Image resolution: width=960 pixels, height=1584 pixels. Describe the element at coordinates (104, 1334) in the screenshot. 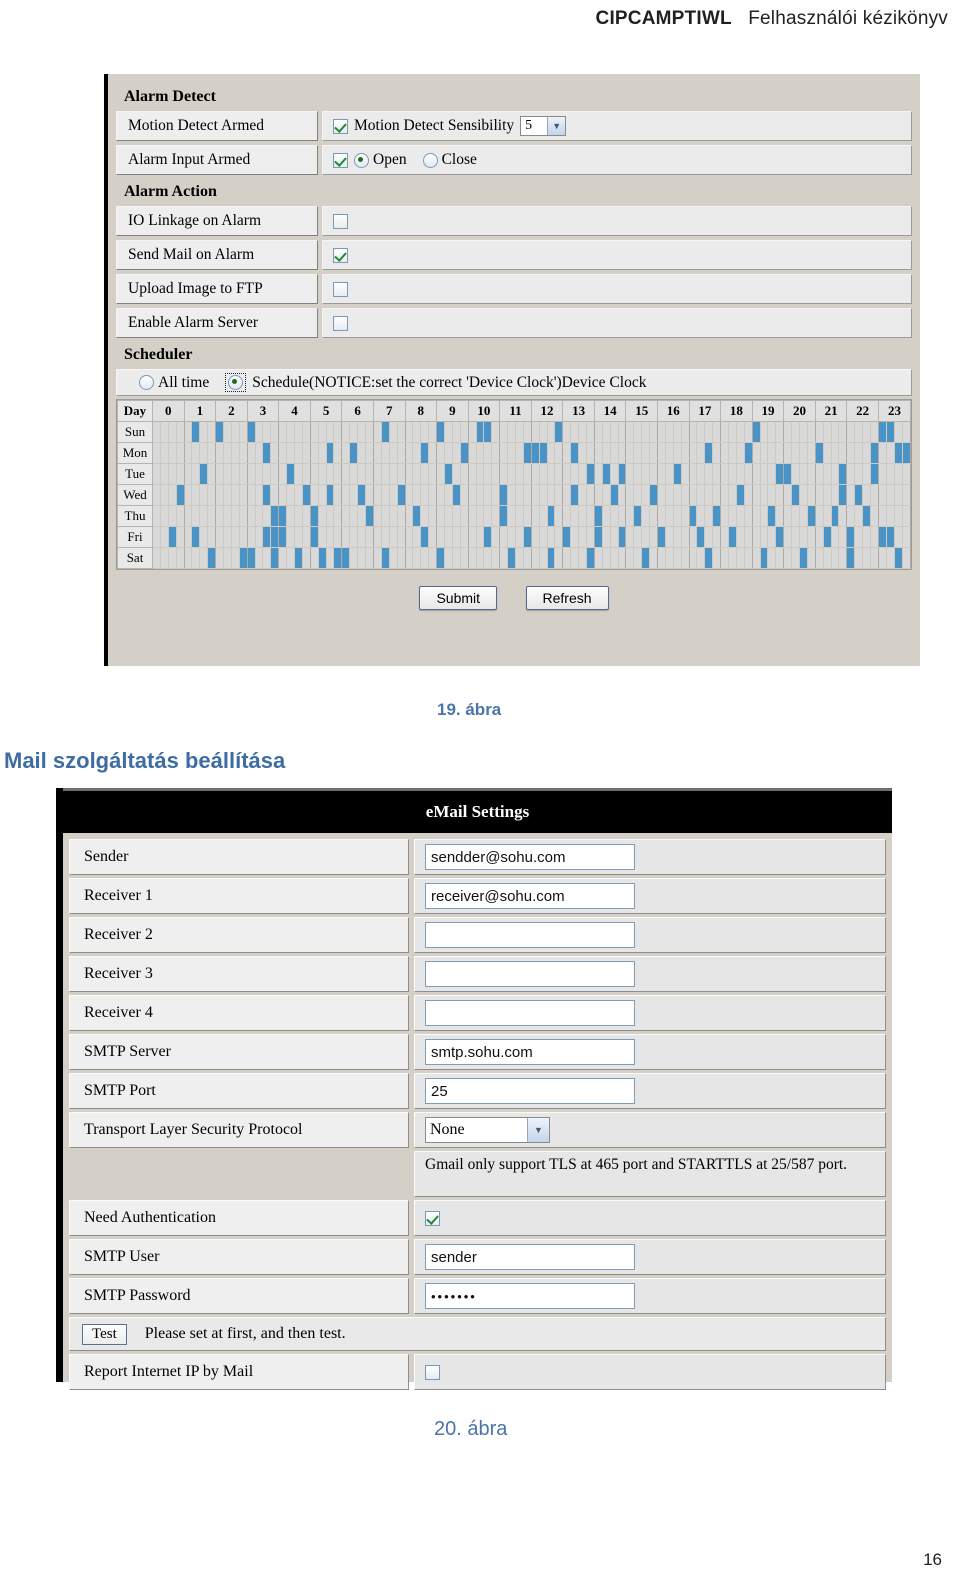

I see `test-button: Test` at that location.